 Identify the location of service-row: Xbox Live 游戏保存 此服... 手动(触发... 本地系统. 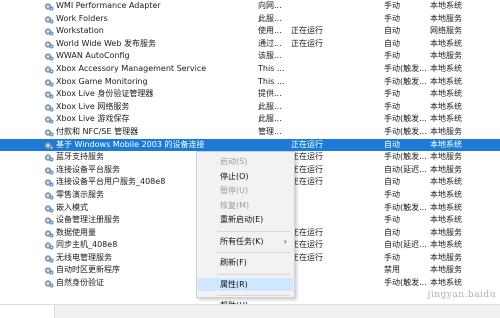
(250, 119).